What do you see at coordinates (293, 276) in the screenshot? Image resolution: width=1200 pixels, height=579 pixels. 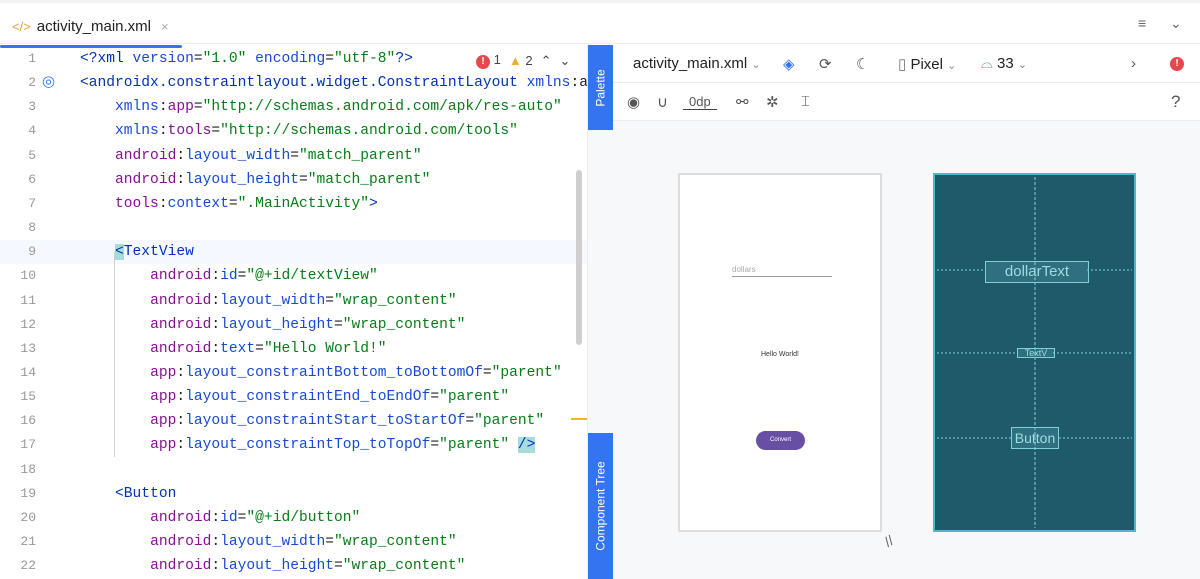 I see `code-line: android:id="@+id/textView"` at bounding box center [293, 276].